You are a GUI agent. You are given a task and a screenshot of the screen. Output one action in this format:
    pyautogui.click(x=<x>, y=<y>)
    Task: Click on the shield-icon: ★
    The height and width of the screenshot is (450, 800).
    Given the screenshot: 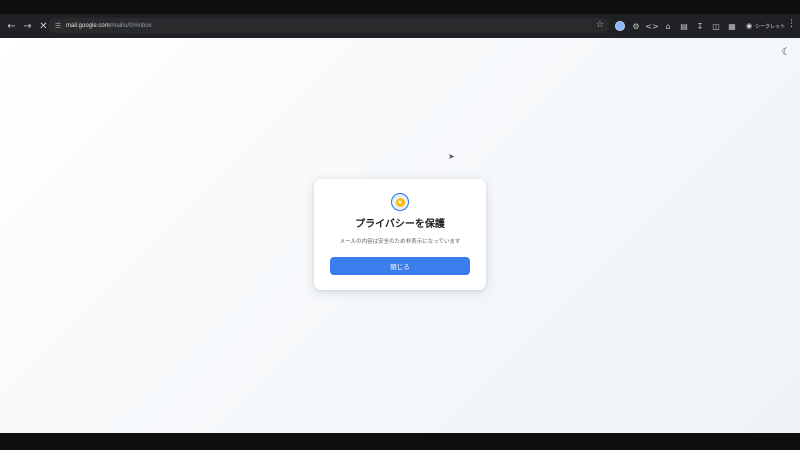 What is the action you would take?
    pyautogui.click(x=400, y=202)
    